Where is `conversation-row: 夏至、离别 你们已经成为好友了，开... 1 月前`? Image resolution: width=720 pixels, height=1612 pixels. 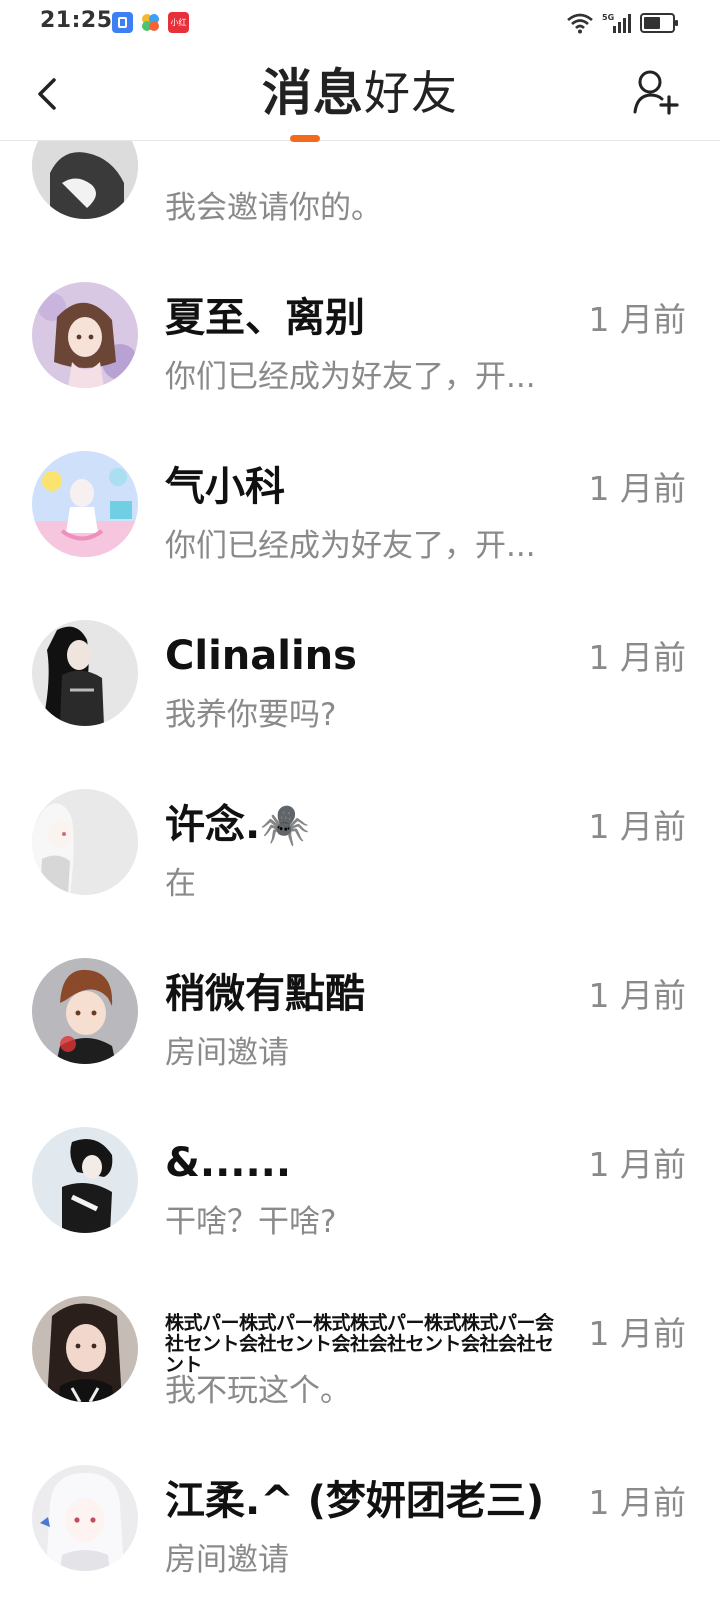
conversation-row: 夏至、离别 你们已经成为好友了，开... 1 月前 is located at coordinates (360, 308).